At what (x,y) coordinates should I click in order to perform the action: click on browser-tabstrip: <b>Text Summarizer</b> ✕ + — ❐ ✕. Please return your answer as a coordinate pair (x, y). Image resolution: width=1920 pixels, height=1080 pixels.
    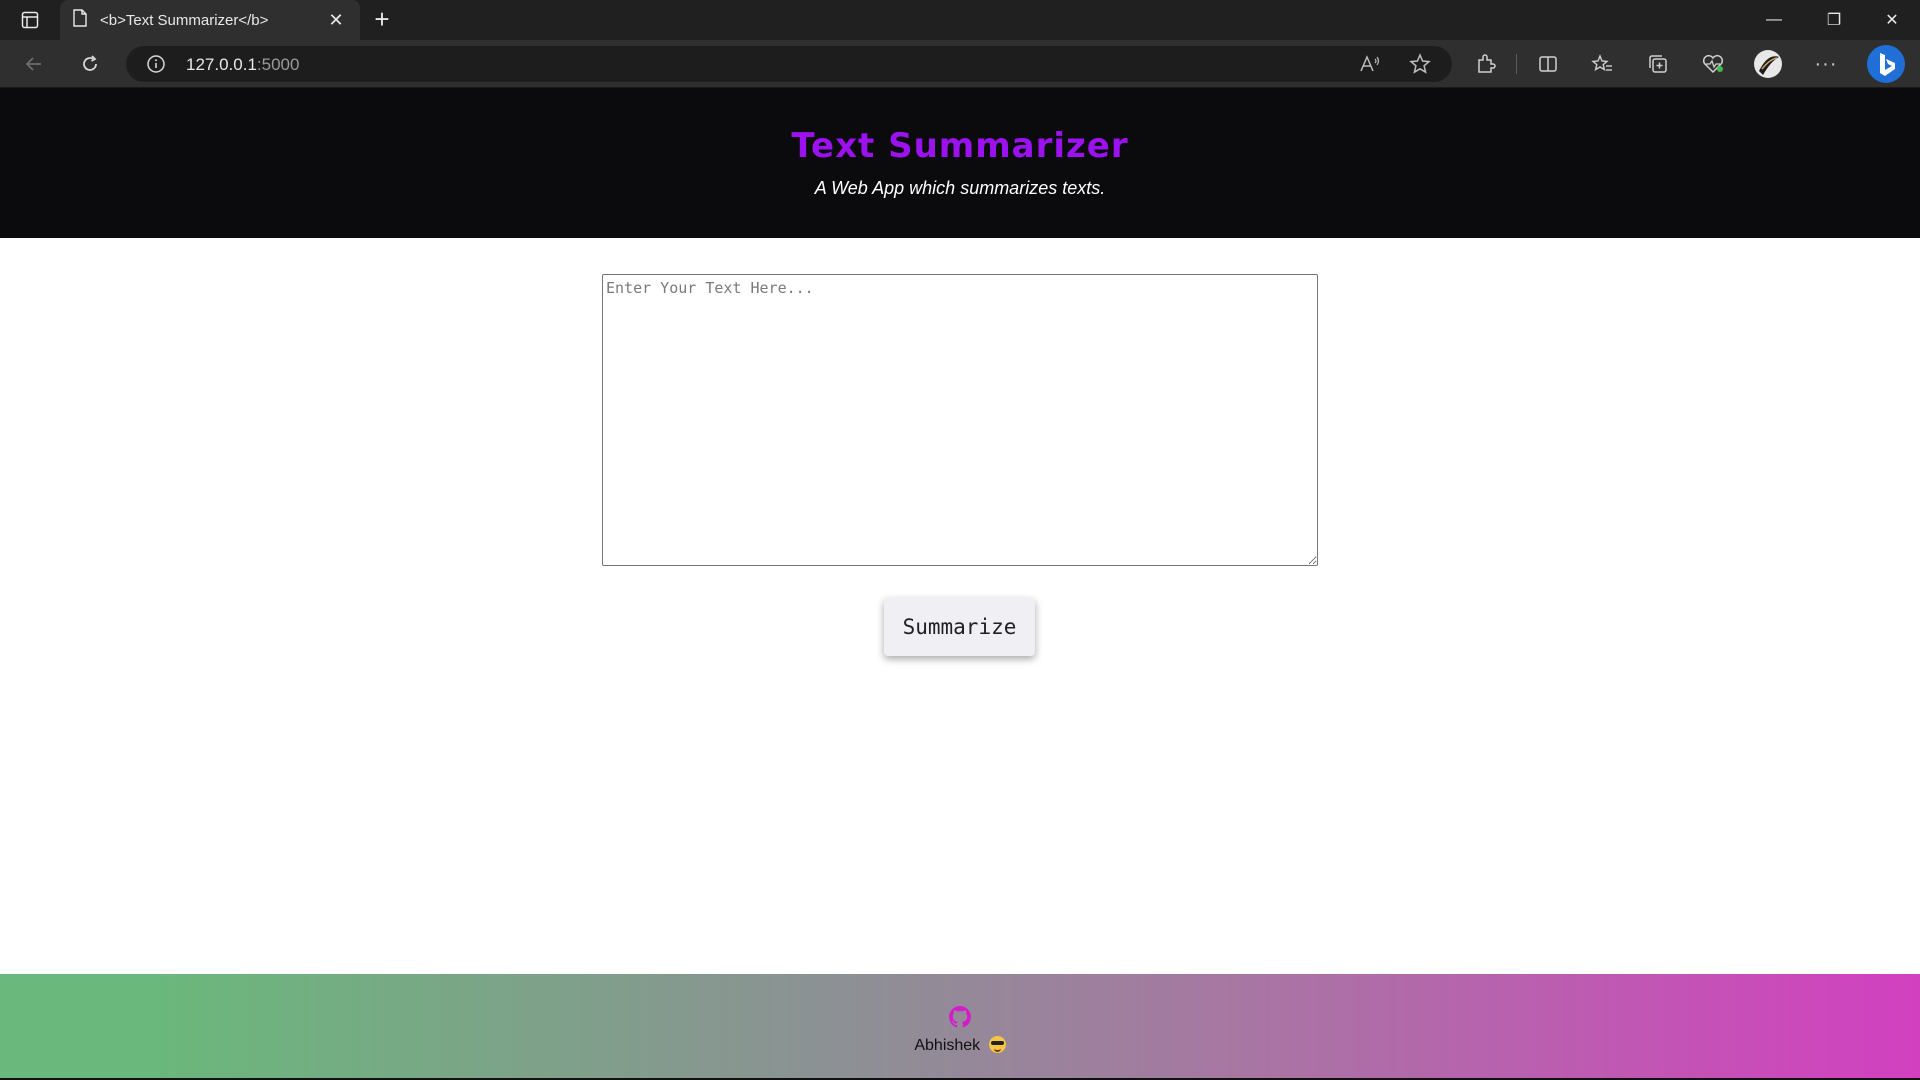
    Looking at the image, I should click on (960, 20).